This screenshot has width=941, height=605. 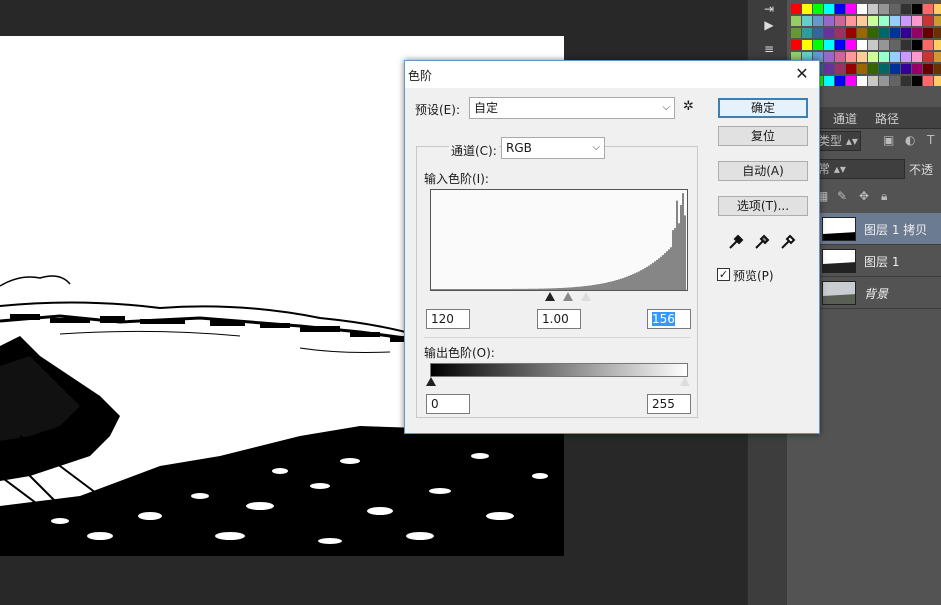 I want to click on filter-type-icon: T, so click(x=930, y=140).